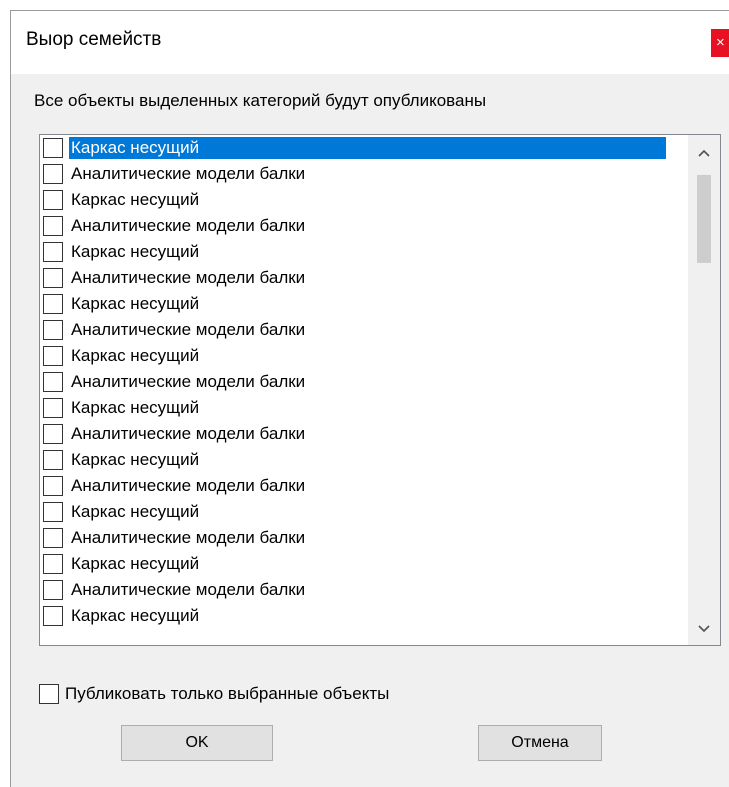 The image size is (729, 787). I want to click on publish-selected-only-label: Публиковать только выбранные объекты, so click(227, 693).